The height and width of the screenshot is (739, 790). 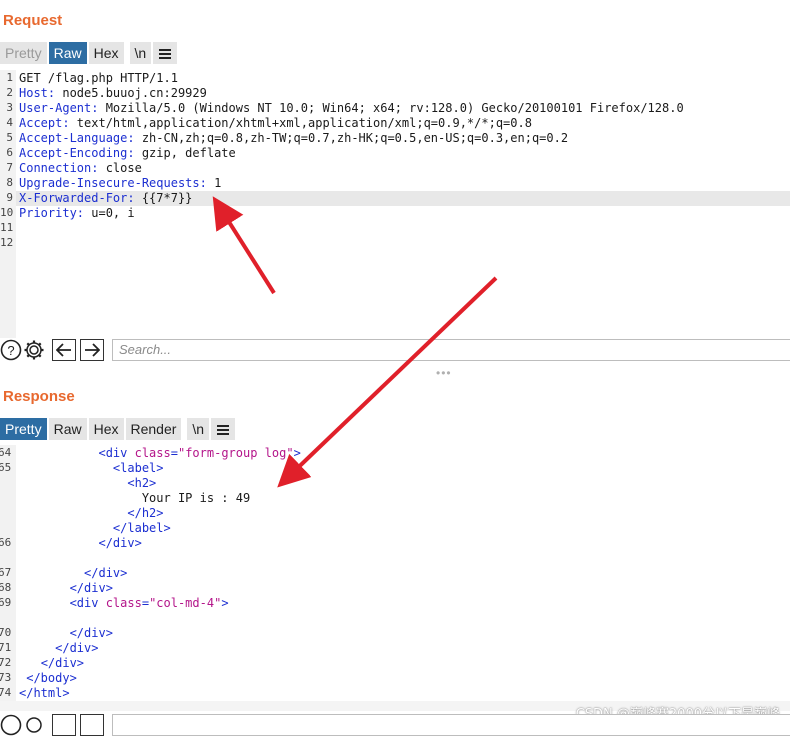 What do you see at coordinates (9, 92) in the screenshot?
I see `line-number: 2` at bounding box center [9, 92].